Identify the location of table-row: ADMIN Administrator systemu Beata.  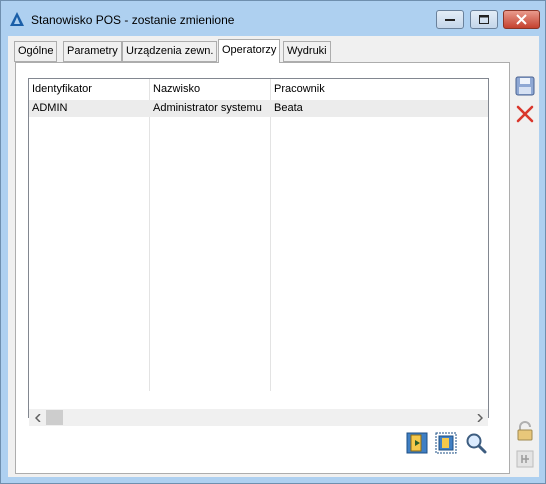
(258, 108).